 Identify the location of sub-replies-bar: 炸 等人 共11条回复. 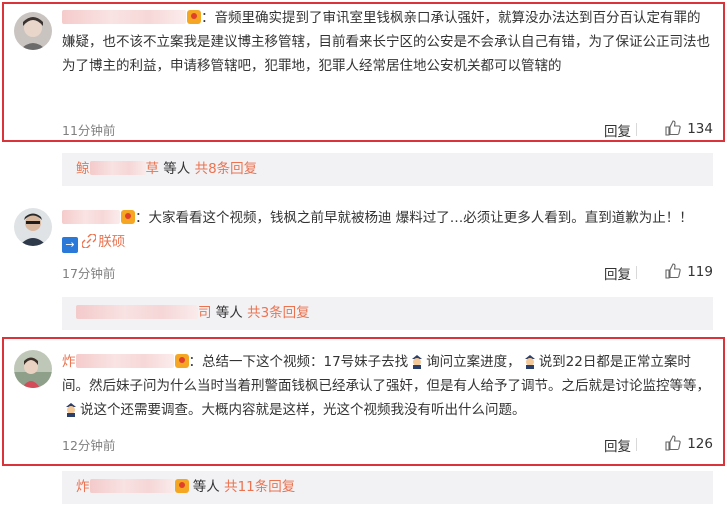
(387, 487).